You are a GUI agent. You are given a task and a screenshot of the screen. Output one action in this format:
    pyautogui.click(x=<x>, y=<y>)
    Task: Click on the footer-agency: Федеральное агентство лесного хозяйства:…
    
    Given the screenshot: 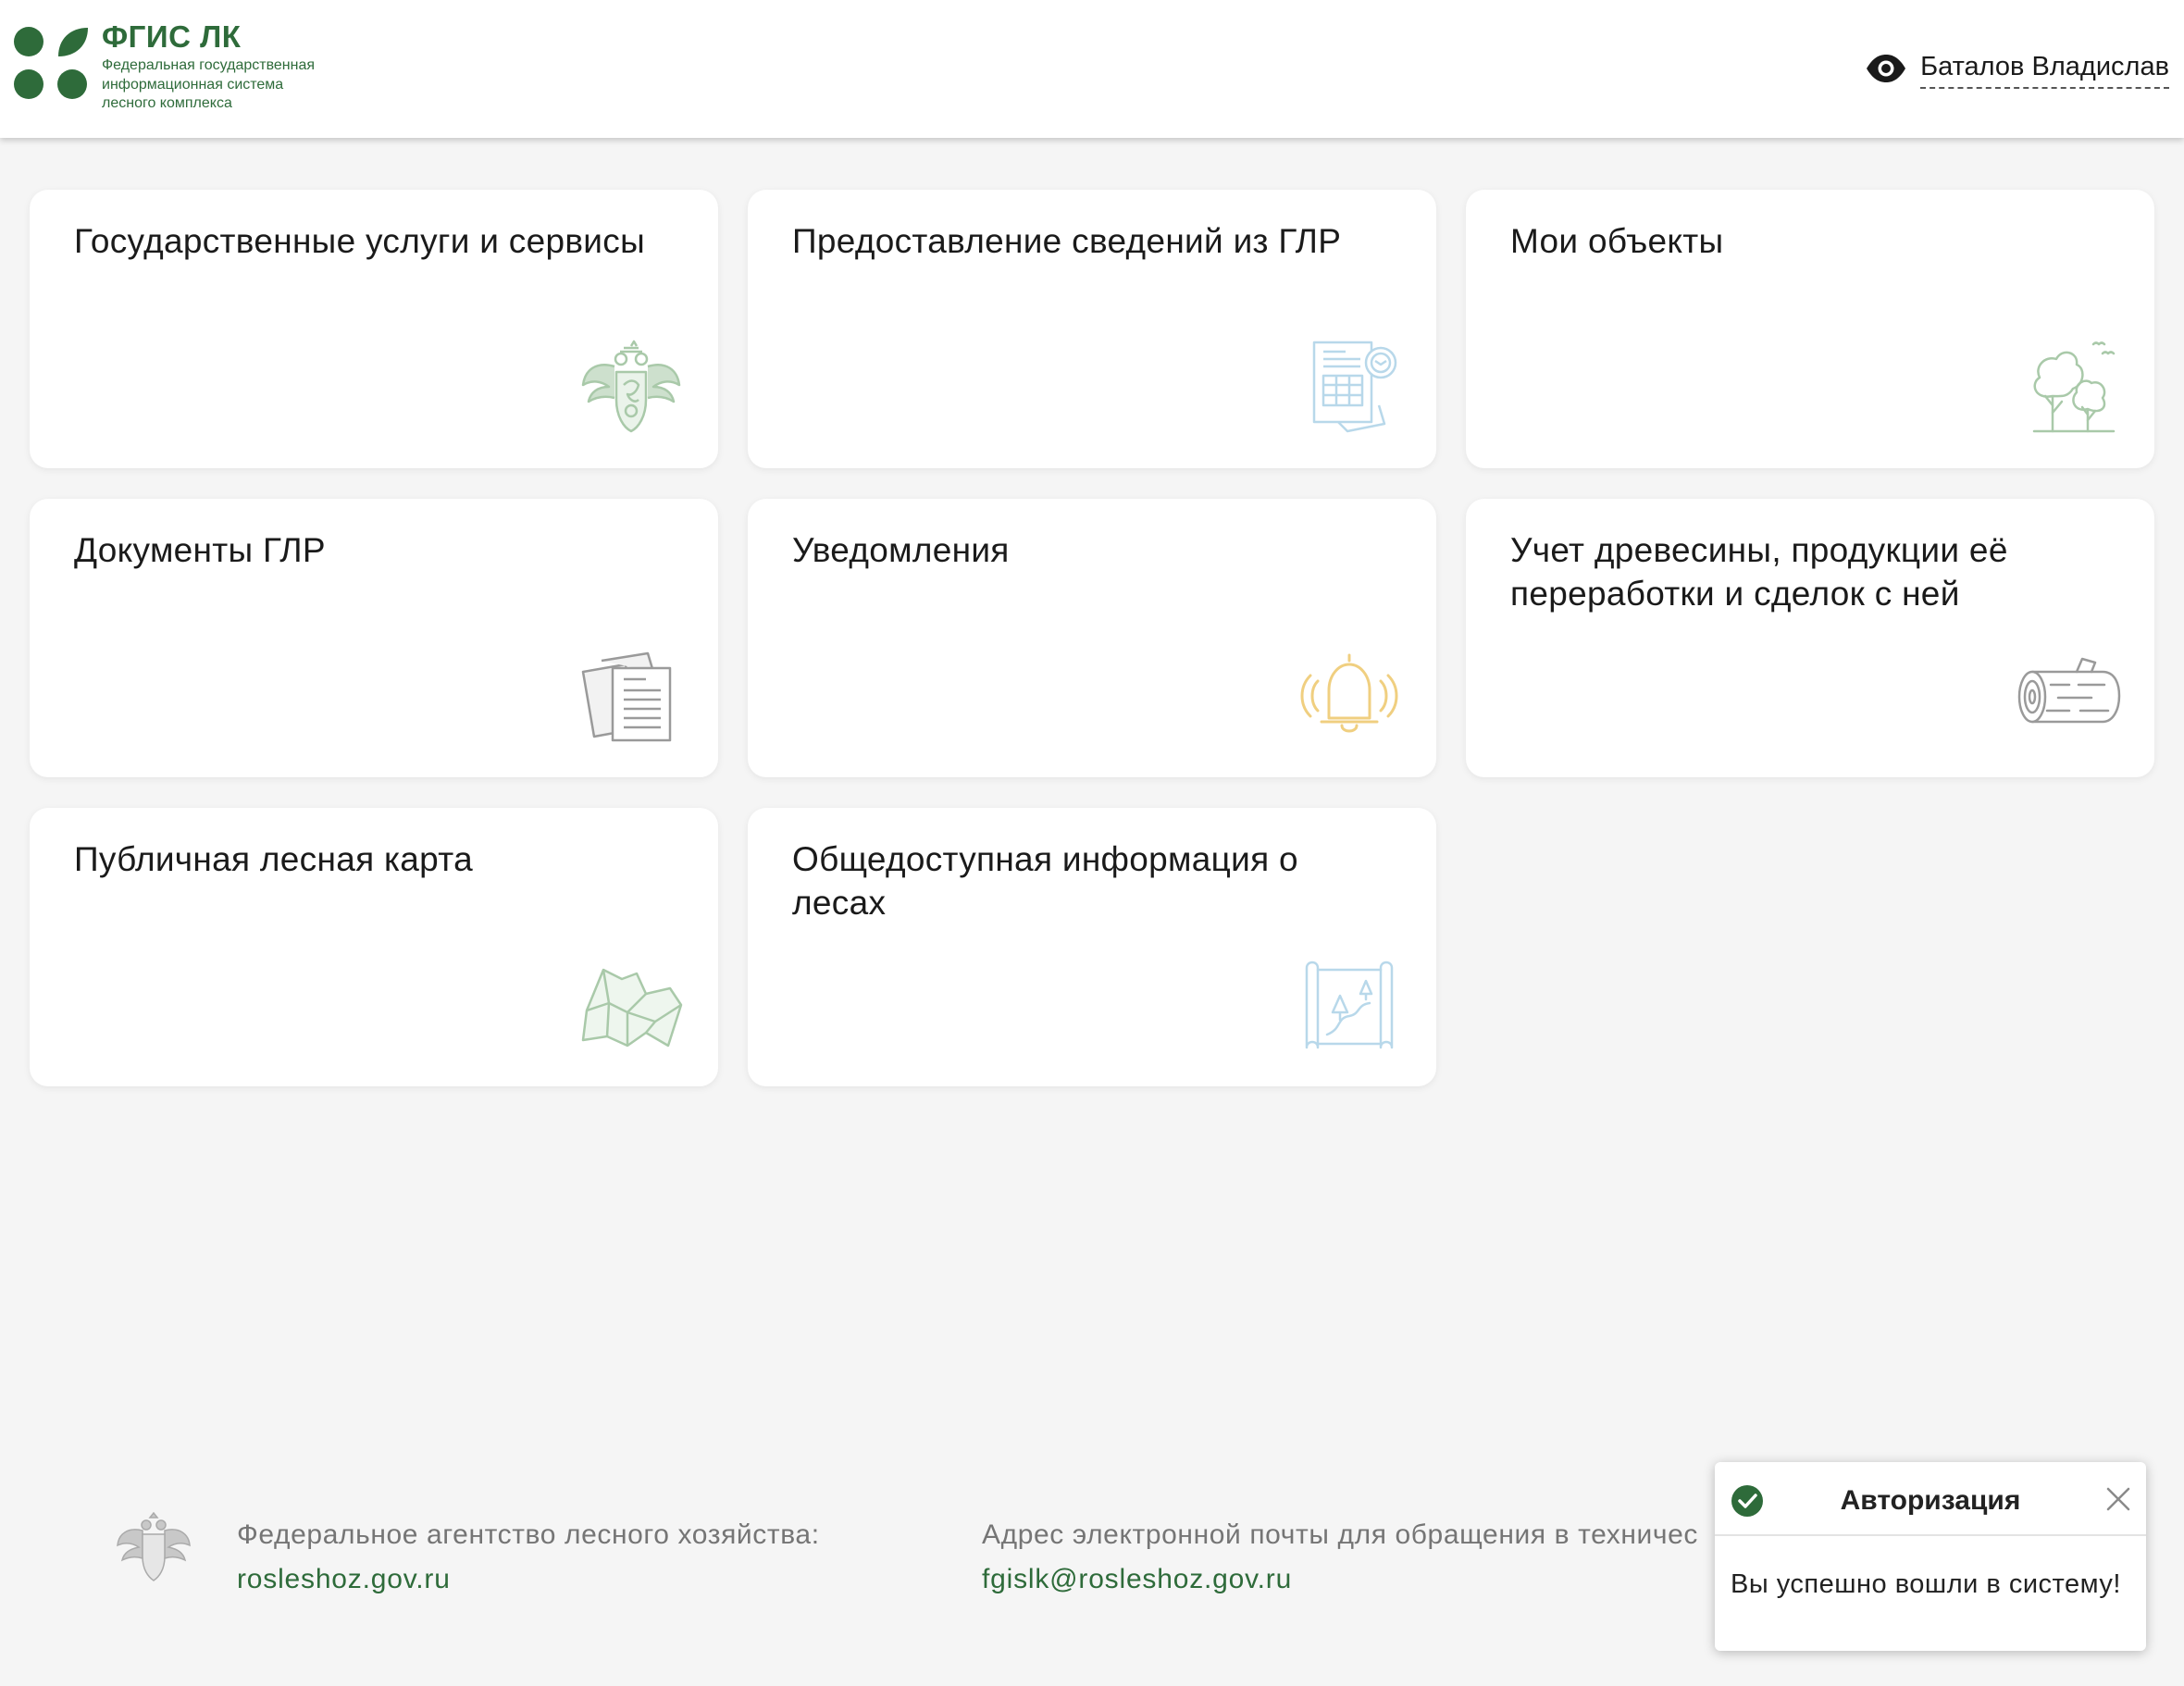 What is the action you would take?
    pyautogui.click(x=528, y=1558)
    